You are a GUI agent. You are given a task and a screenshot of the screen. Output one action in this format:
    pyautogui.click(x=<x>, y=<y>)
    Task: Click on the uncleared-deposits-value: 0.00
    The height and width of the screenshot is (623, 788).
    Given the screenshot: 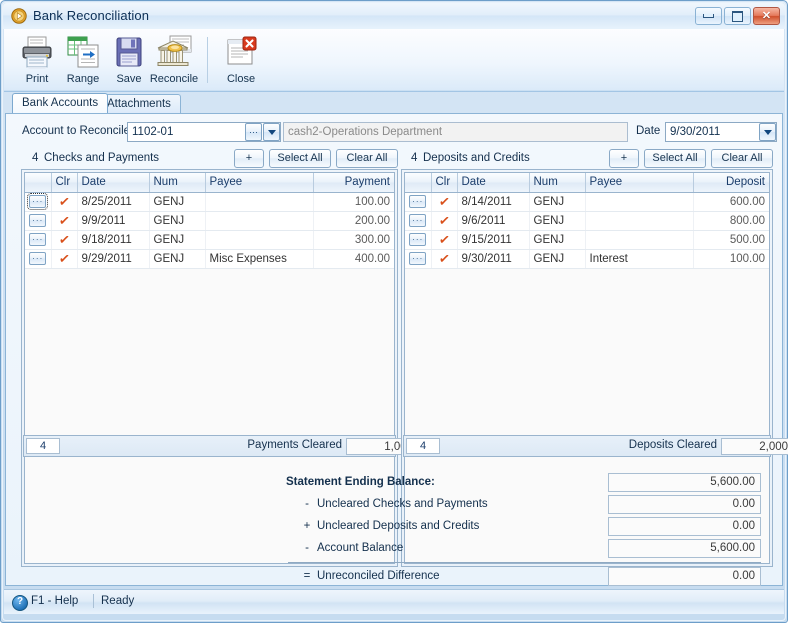 What is the action you would take?
    pyautogui.click(x=684, y=526)
    